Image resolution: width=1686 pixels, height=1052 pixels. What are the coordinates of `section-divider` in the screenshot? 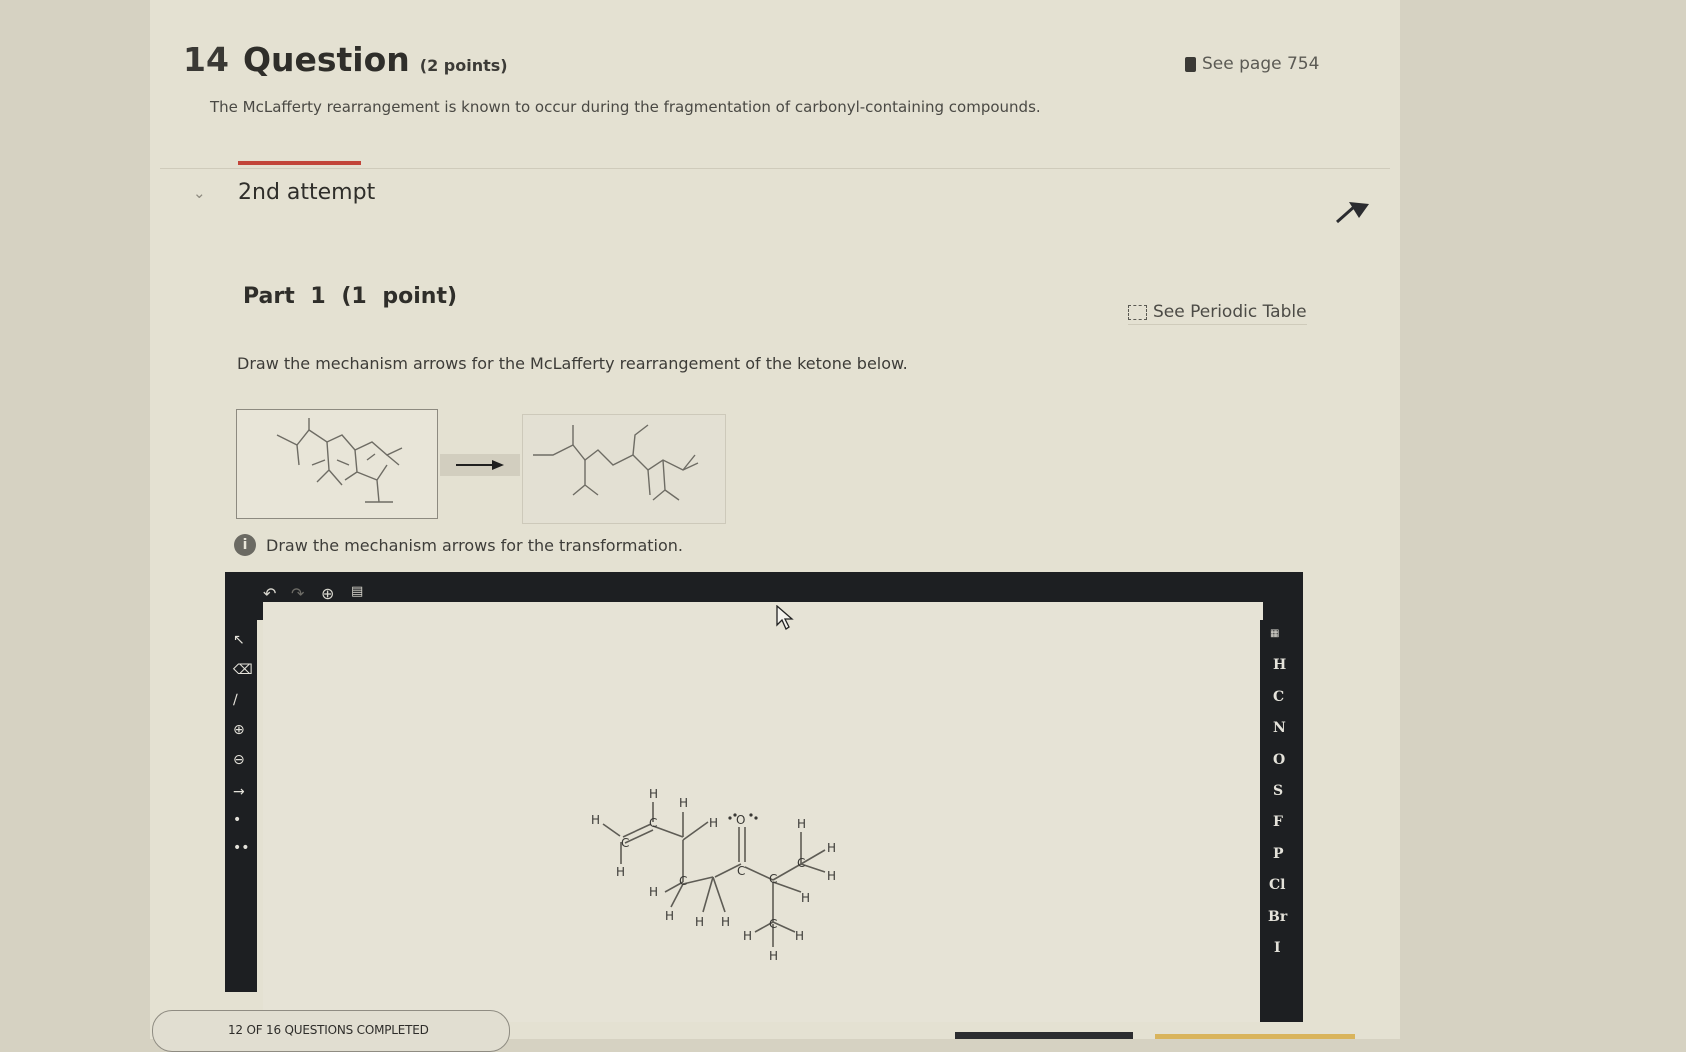 It's located at (775, 168).